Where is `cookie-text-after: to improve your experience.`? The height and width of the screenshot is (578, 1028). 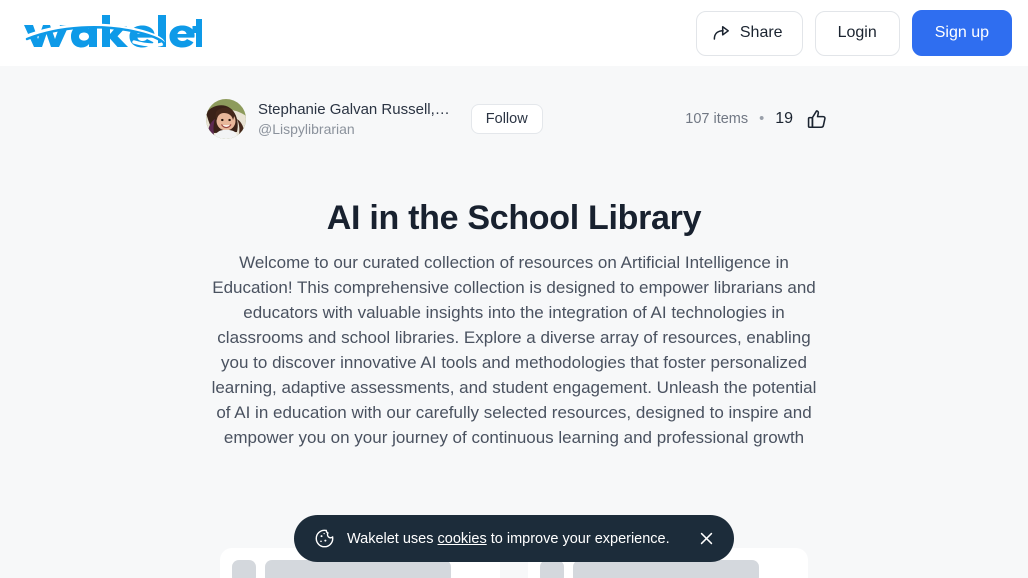 cookie-text-after: to improve your experience. is located at coordinates (578, 538).